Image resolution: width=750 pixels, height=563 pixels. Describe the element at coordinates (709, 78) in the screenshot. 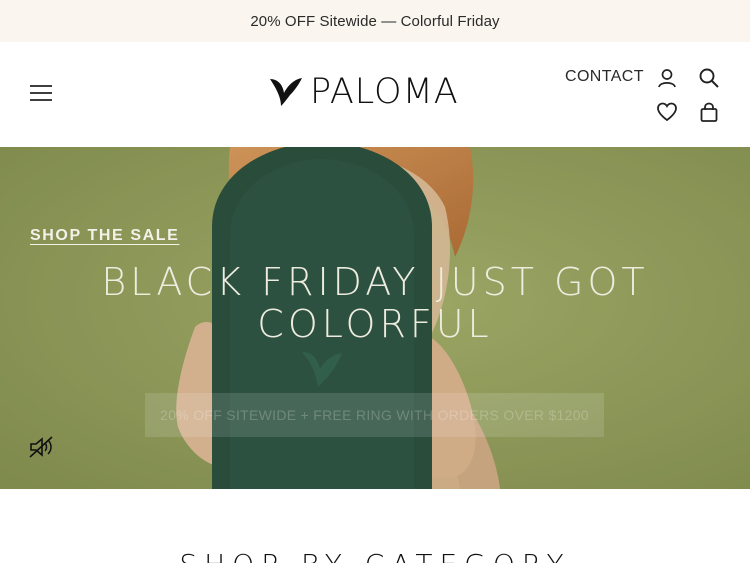

I see `search-icon` at that location.